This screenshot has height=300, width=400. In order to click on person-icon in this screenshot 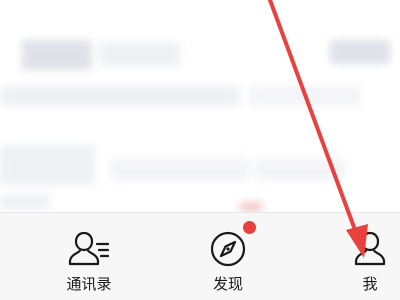, I will do `click(370, 249)`.